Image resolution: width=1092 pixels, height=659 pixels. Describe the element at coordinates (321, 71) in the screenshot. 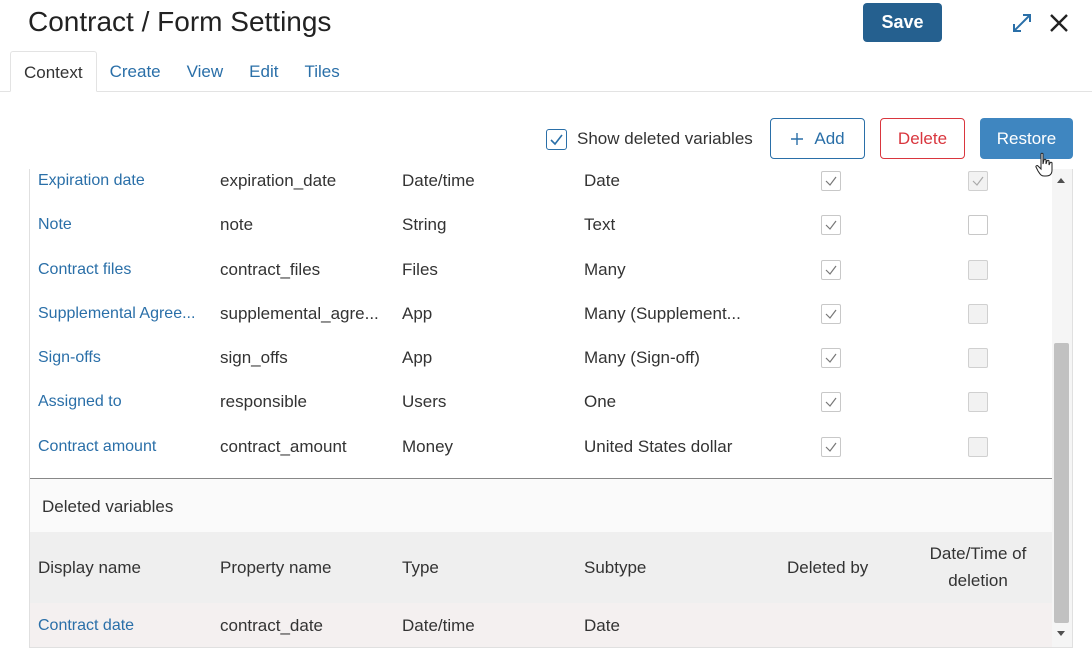

I see `tab-tiles: Tiles` at that location.